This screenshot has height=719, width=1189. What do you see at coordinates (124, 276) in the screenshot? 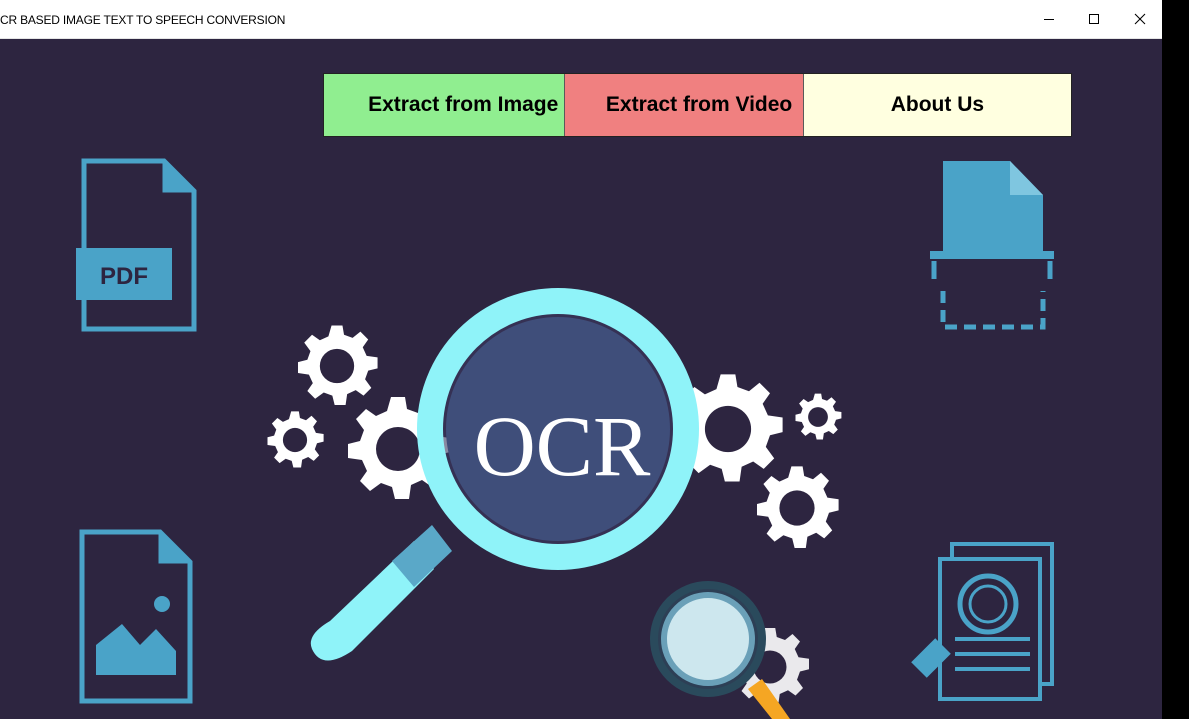
I see `pdf-label: PDF` at bounding box center [124, 276].